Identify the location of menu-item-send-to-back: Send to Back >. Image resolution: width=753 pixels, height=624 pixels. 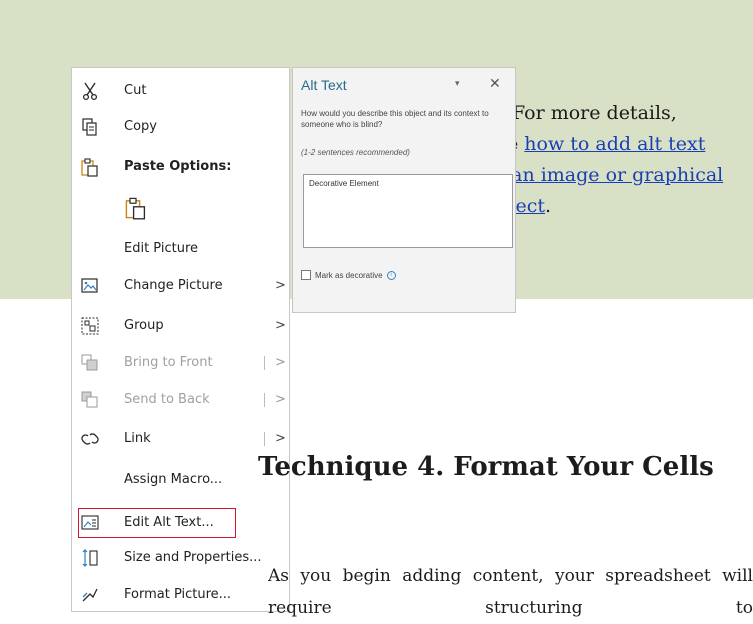
(181, 400).